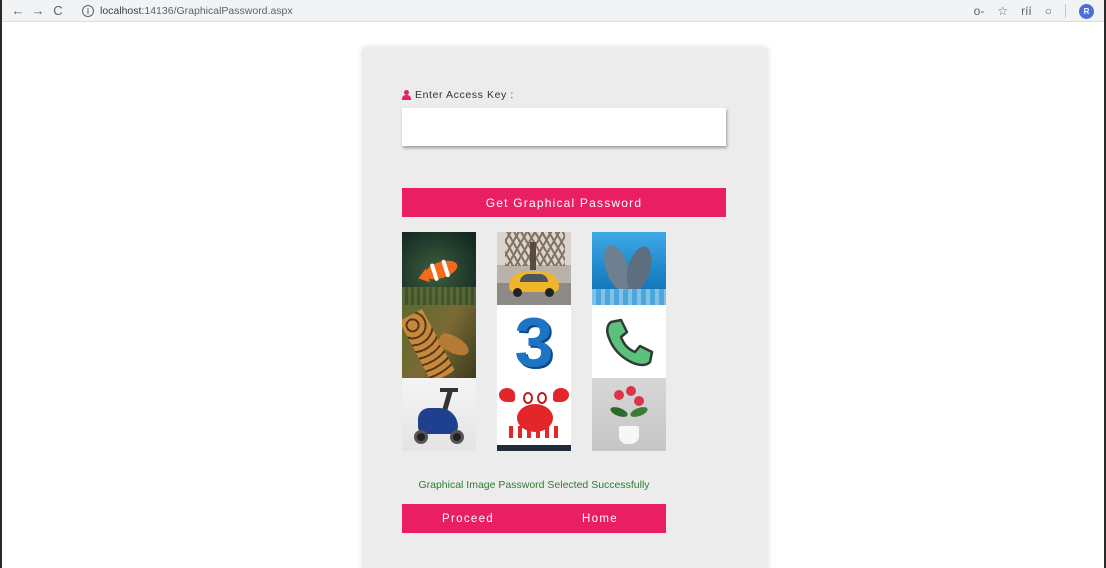 This screenshot has height=568, width=1106. I want to click on bookmark-star-icon: ☆, so click(1002, 11).